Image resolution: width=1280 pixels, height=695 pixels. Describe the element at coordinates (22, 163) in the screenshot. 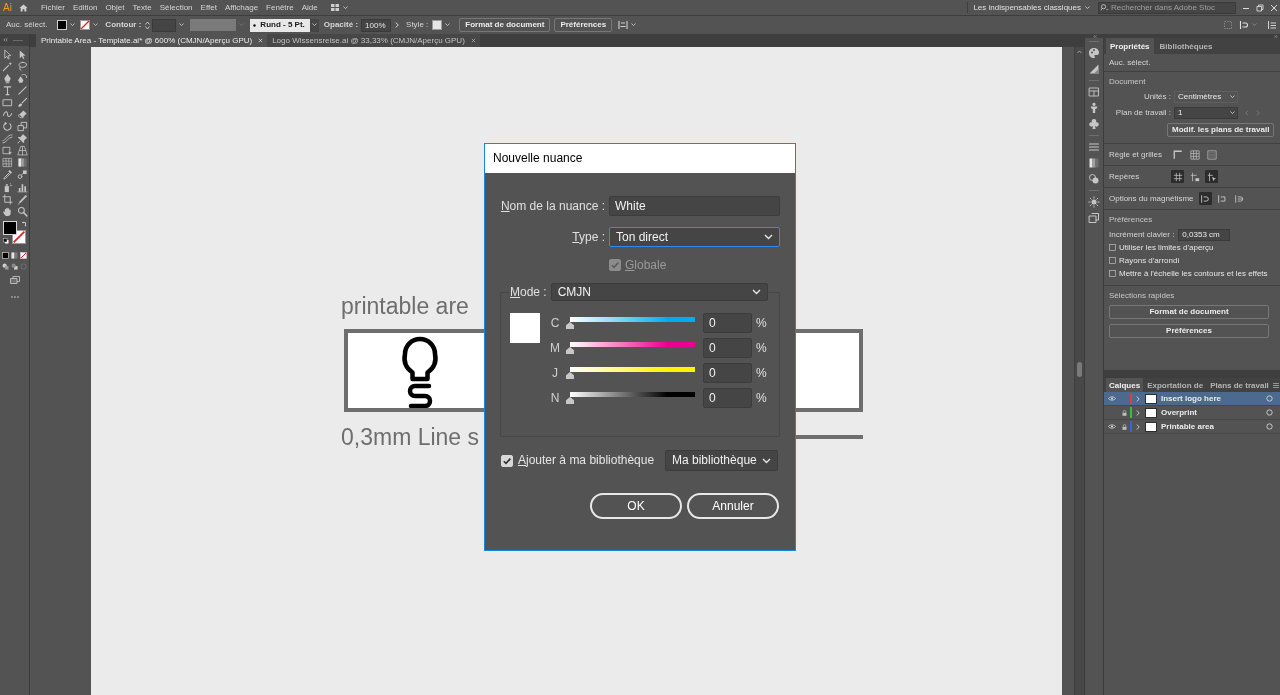

I see `gradient-square-icon` at that location.